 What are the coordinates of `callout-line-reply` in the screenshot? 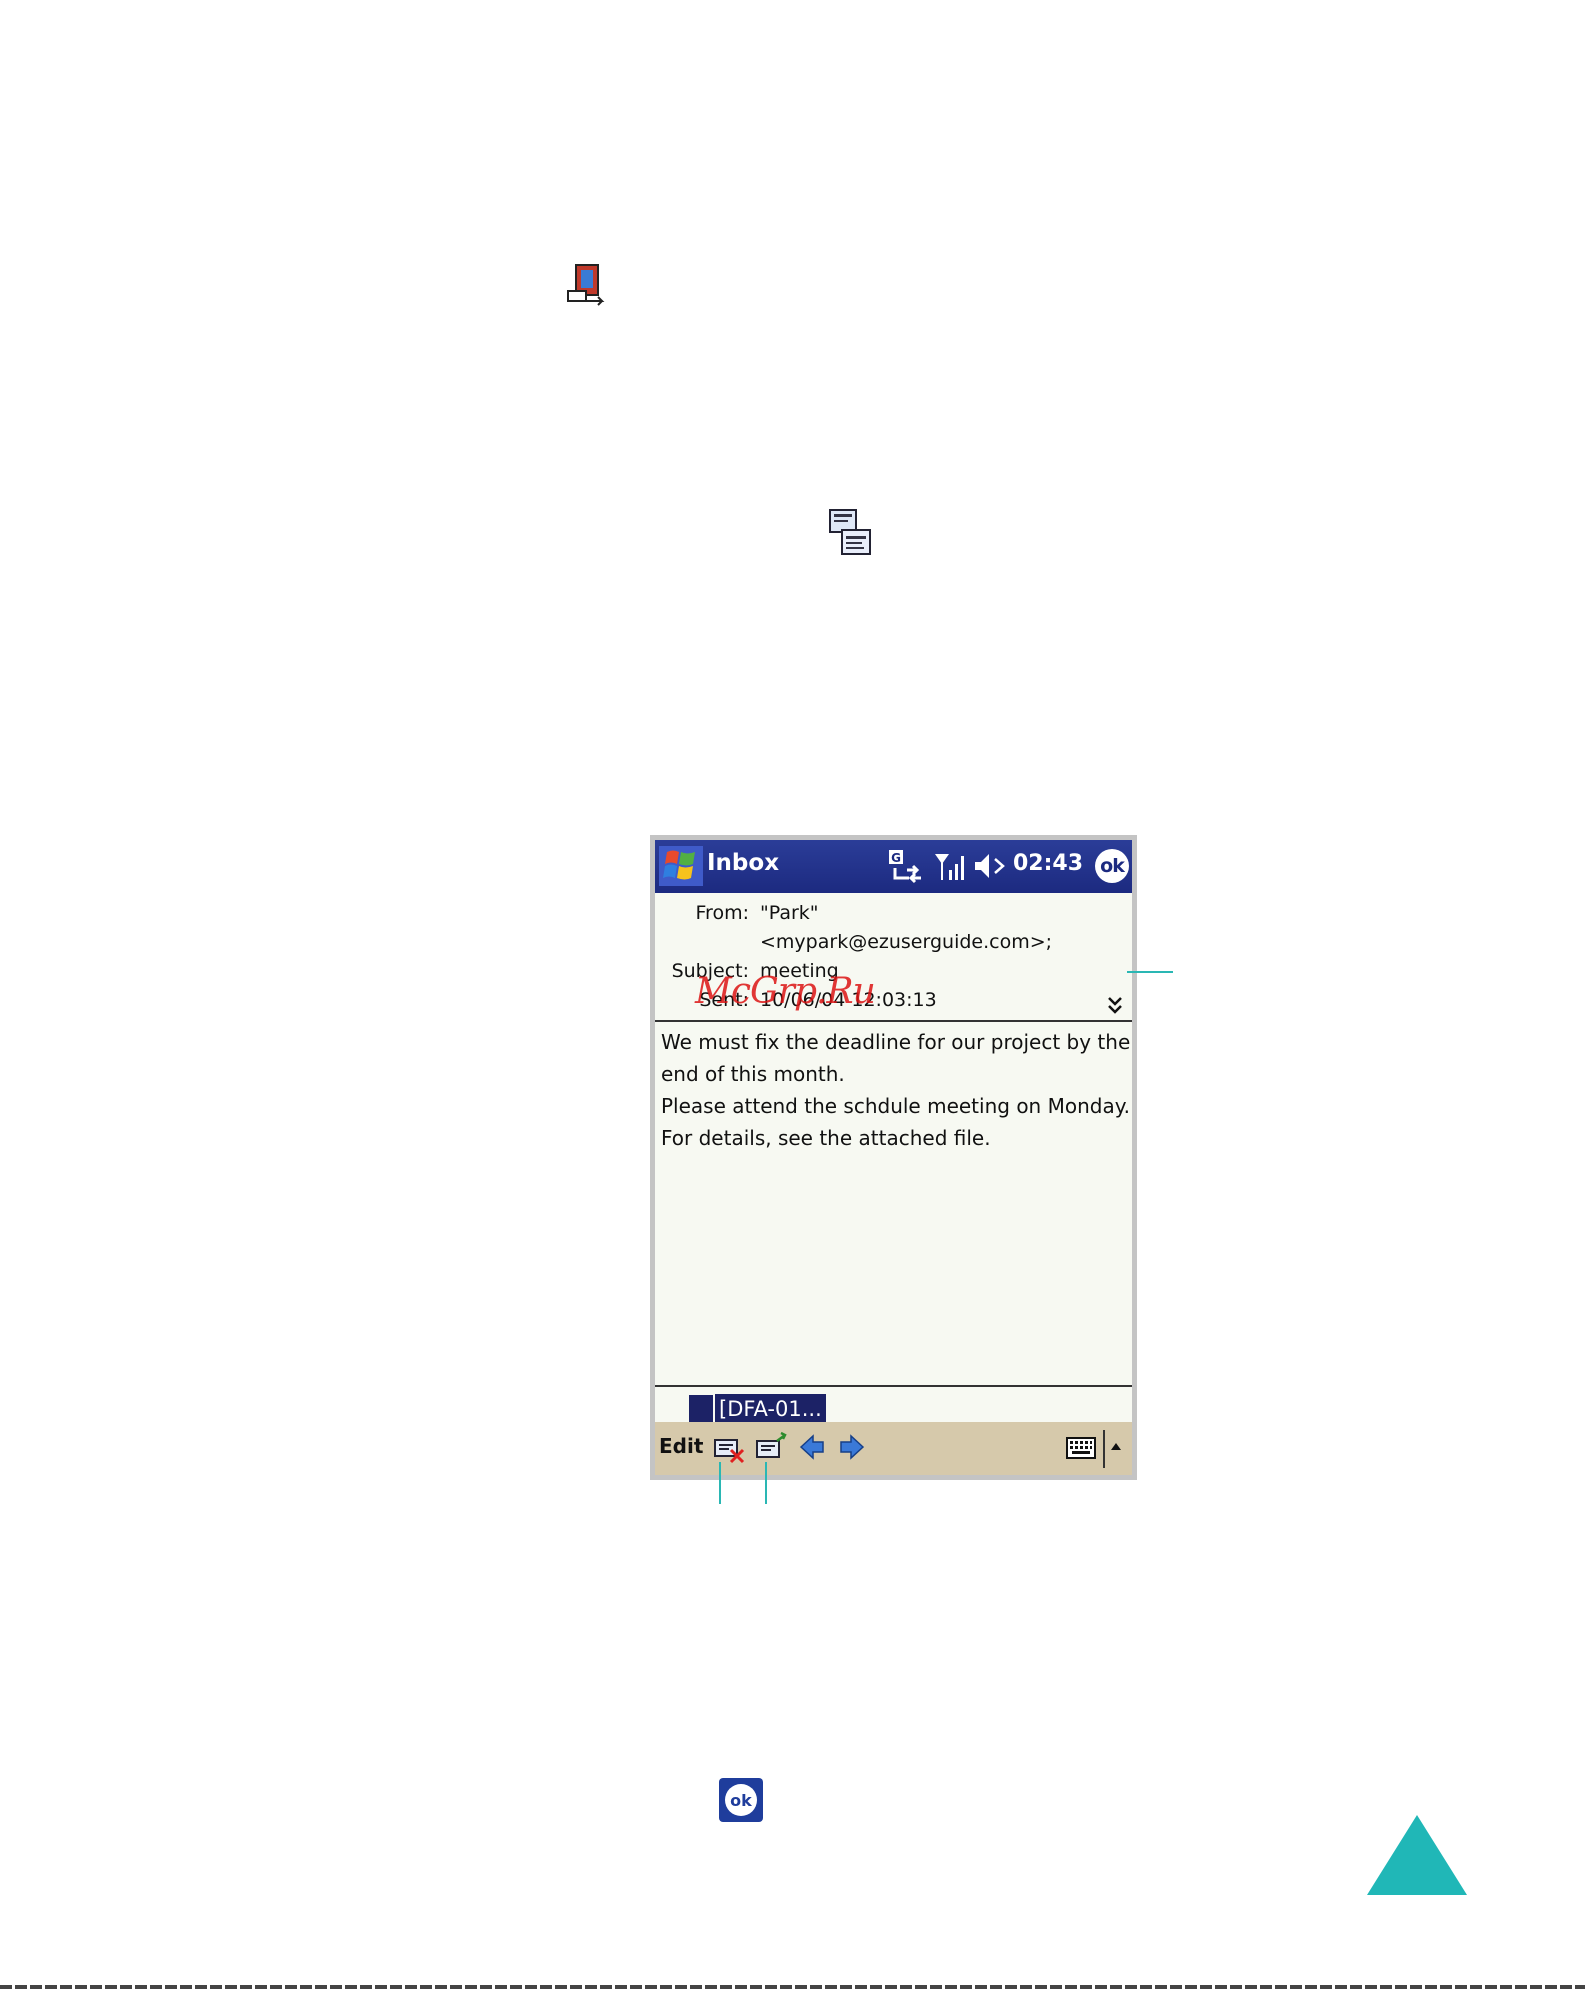 It's located at (766, 1483).